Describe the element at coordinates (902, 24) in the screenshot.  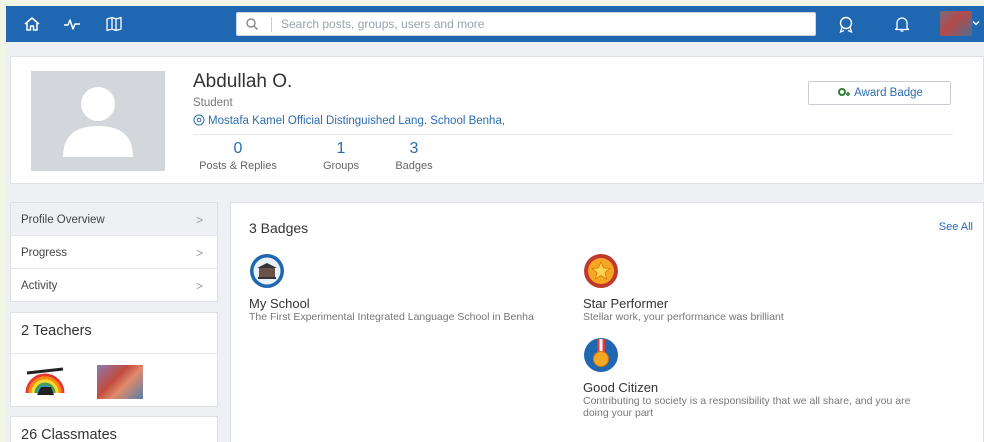
I see `bell-icon` at that location.